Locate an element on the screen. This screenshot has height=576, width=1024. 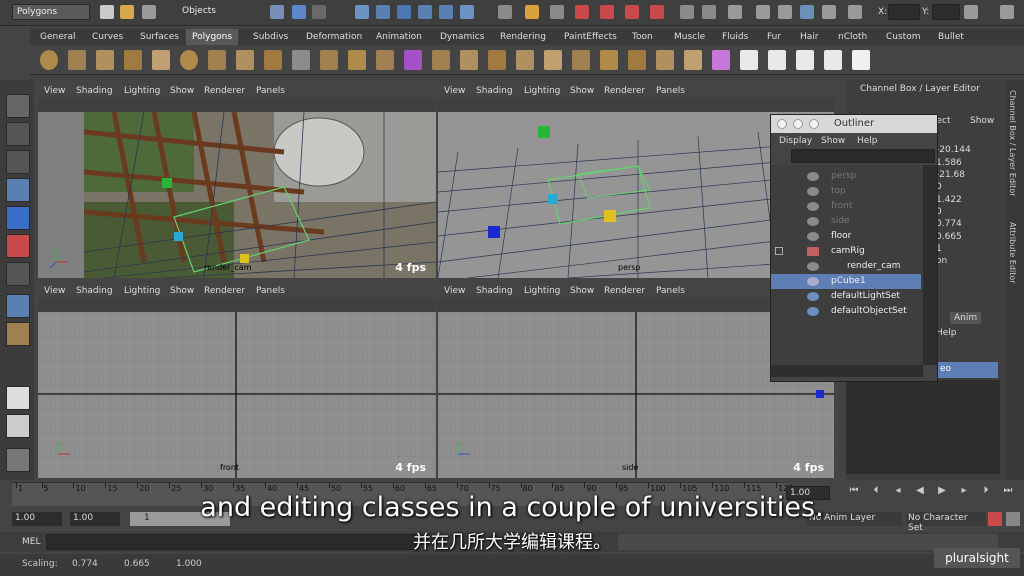
checker-spherical-icon is located at coordinates (833, 60).